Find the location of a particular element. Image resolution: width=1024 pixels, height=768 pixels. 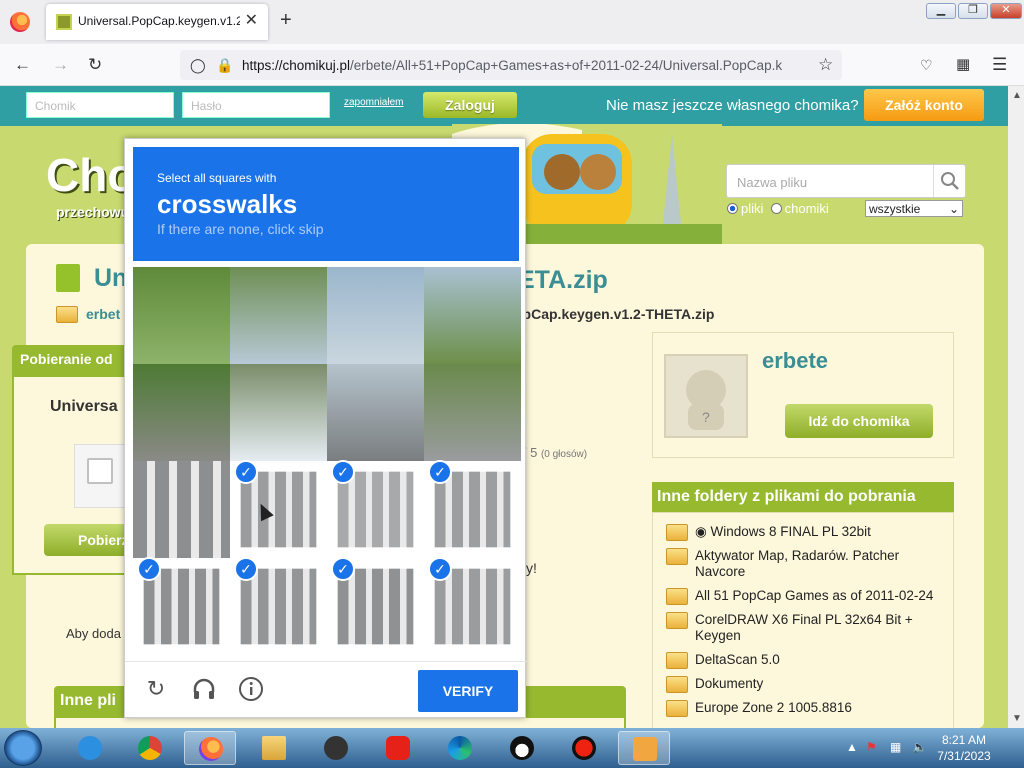

volume-icon: 🔈 is located at coordinates (919, 747).